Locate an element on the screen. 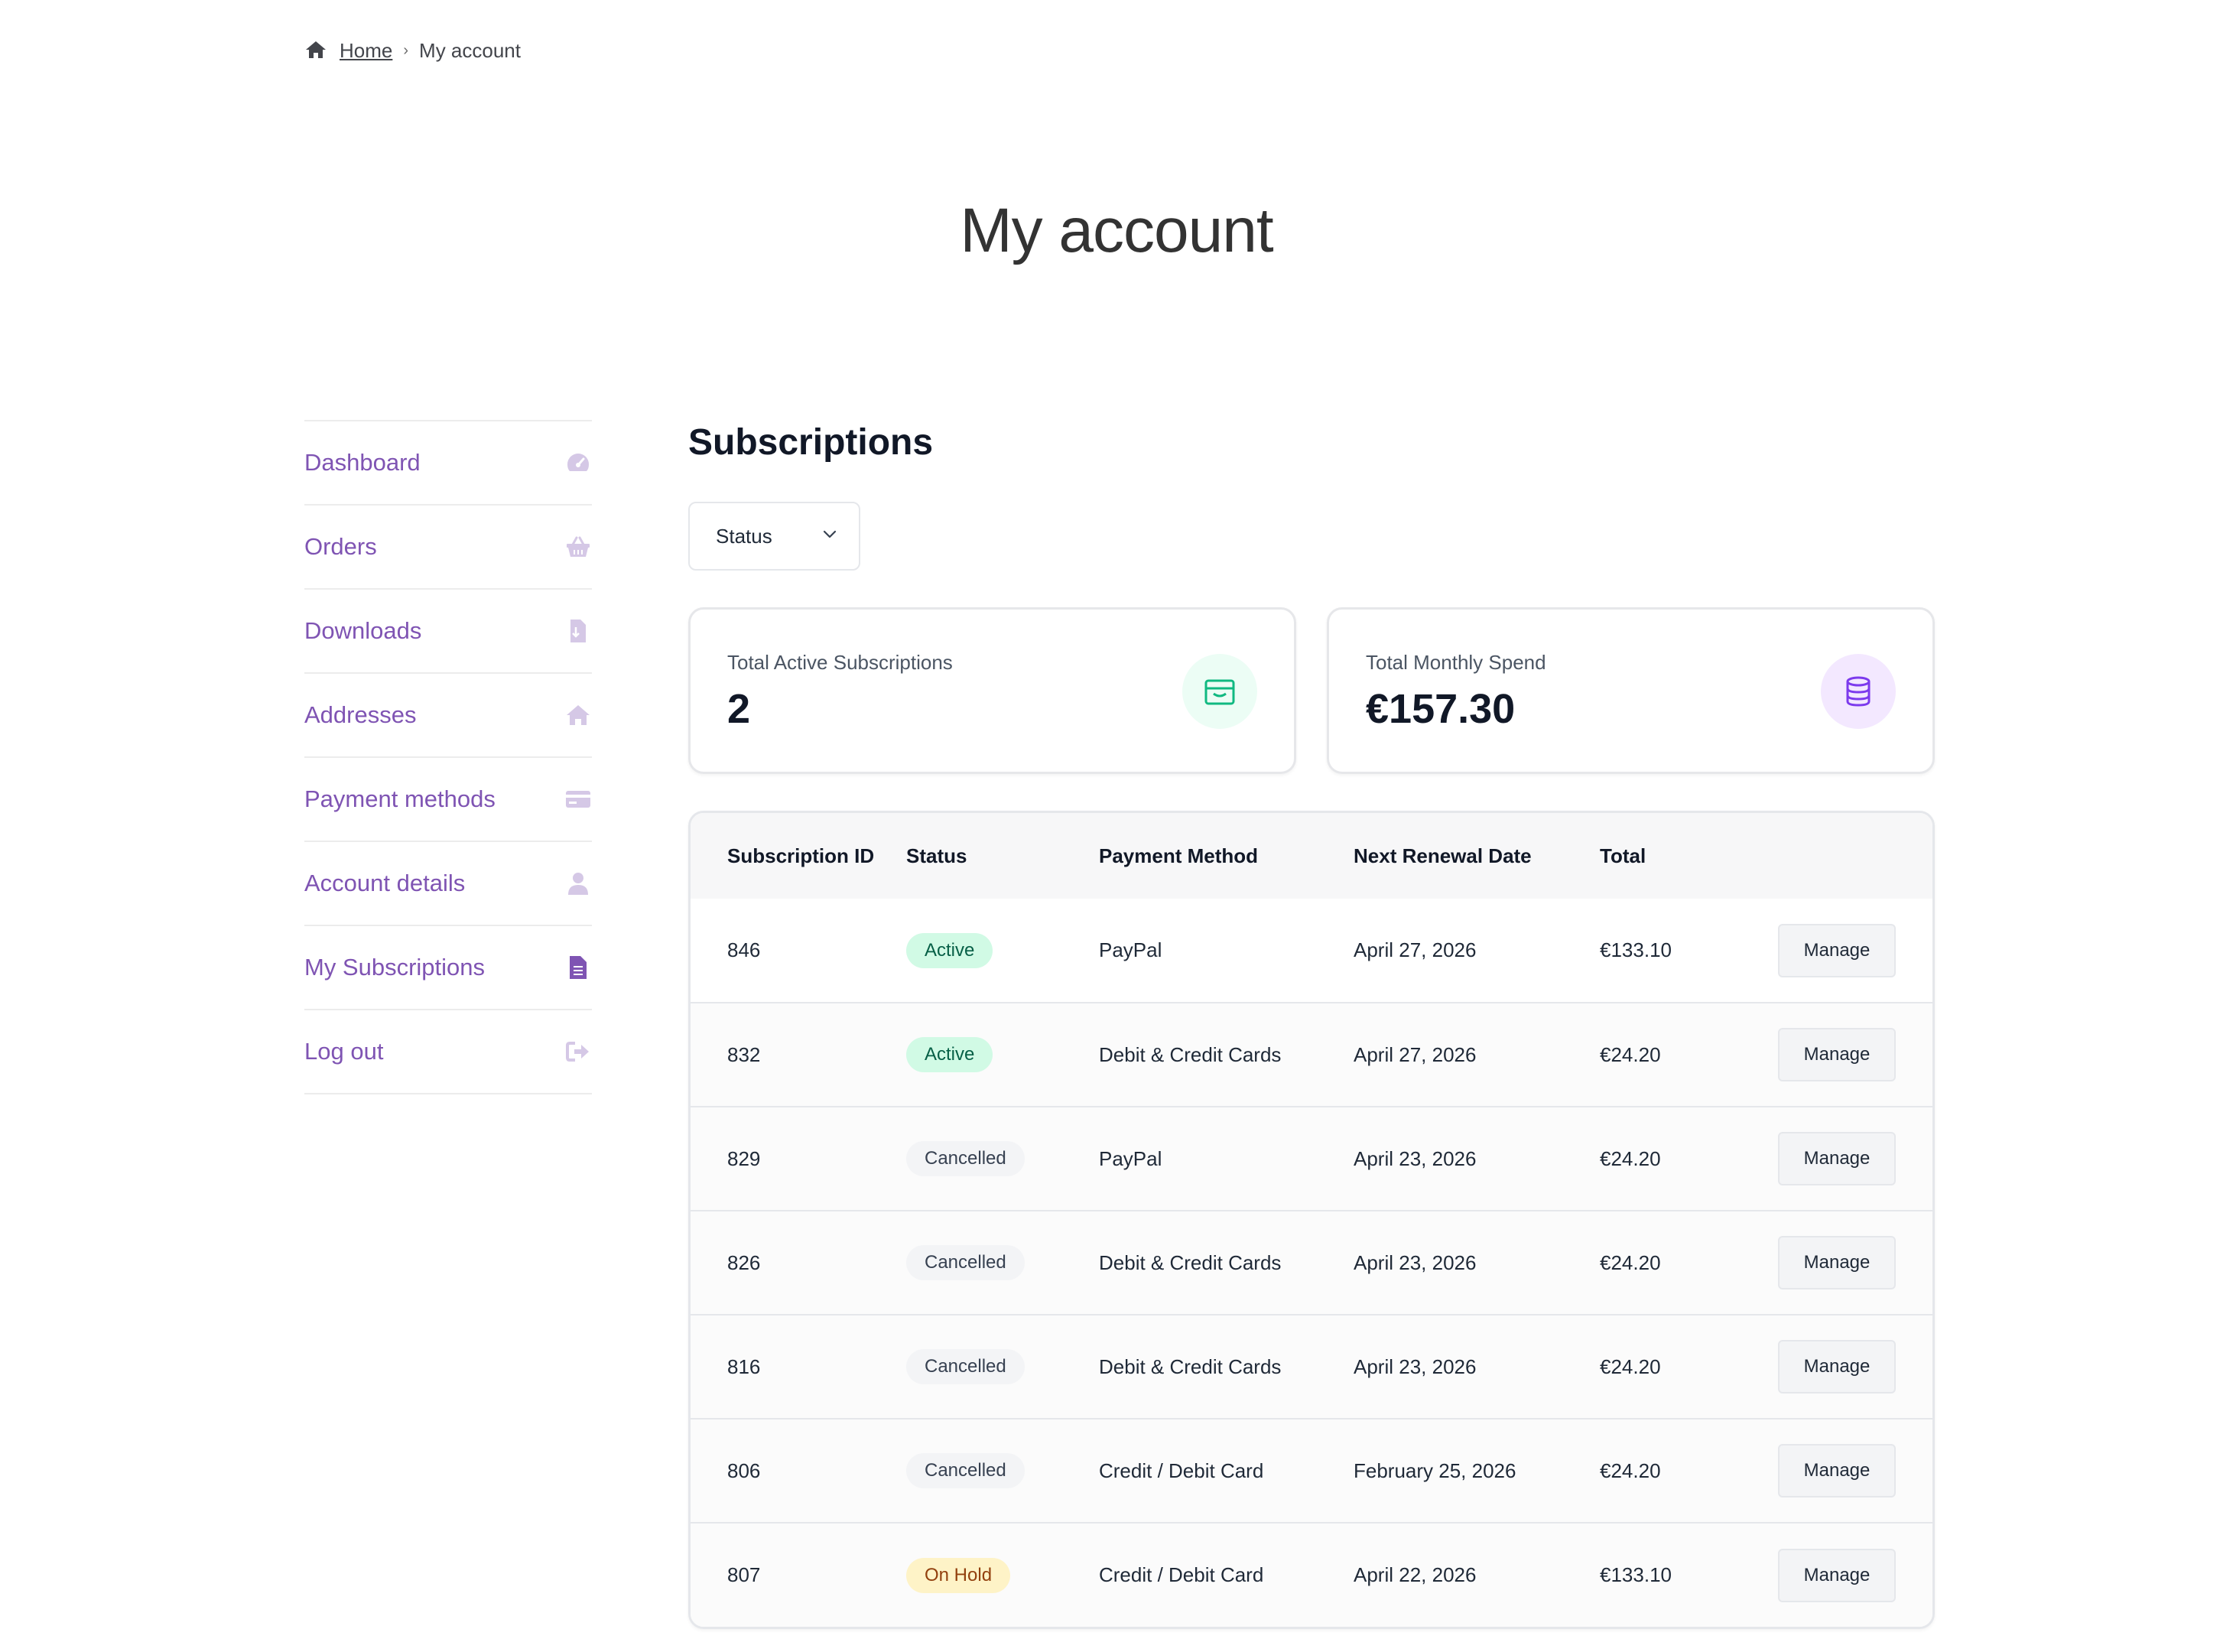  next-renewal-date: April 22, 2026 is located at coordinates (1415, 1575).